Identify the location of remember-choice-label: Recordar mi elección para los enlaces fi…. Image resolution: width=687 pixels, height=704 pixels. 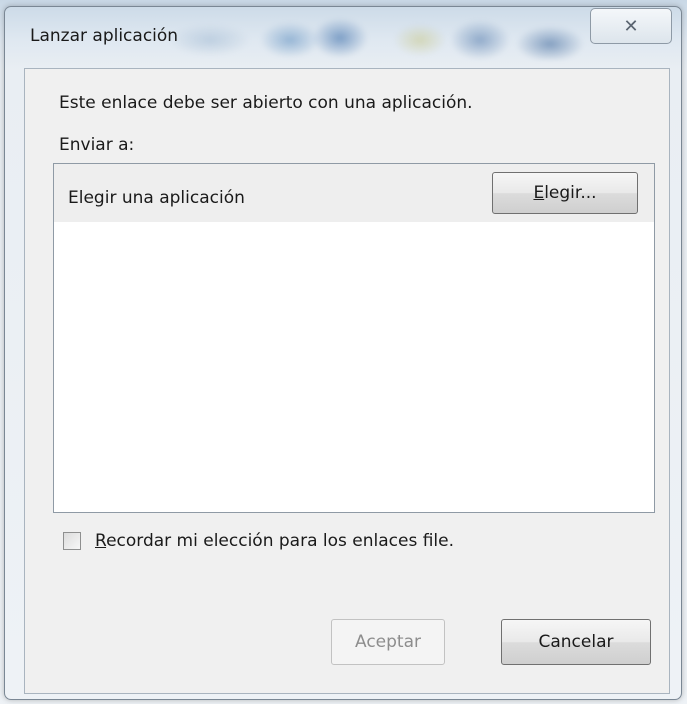
(274, 541).